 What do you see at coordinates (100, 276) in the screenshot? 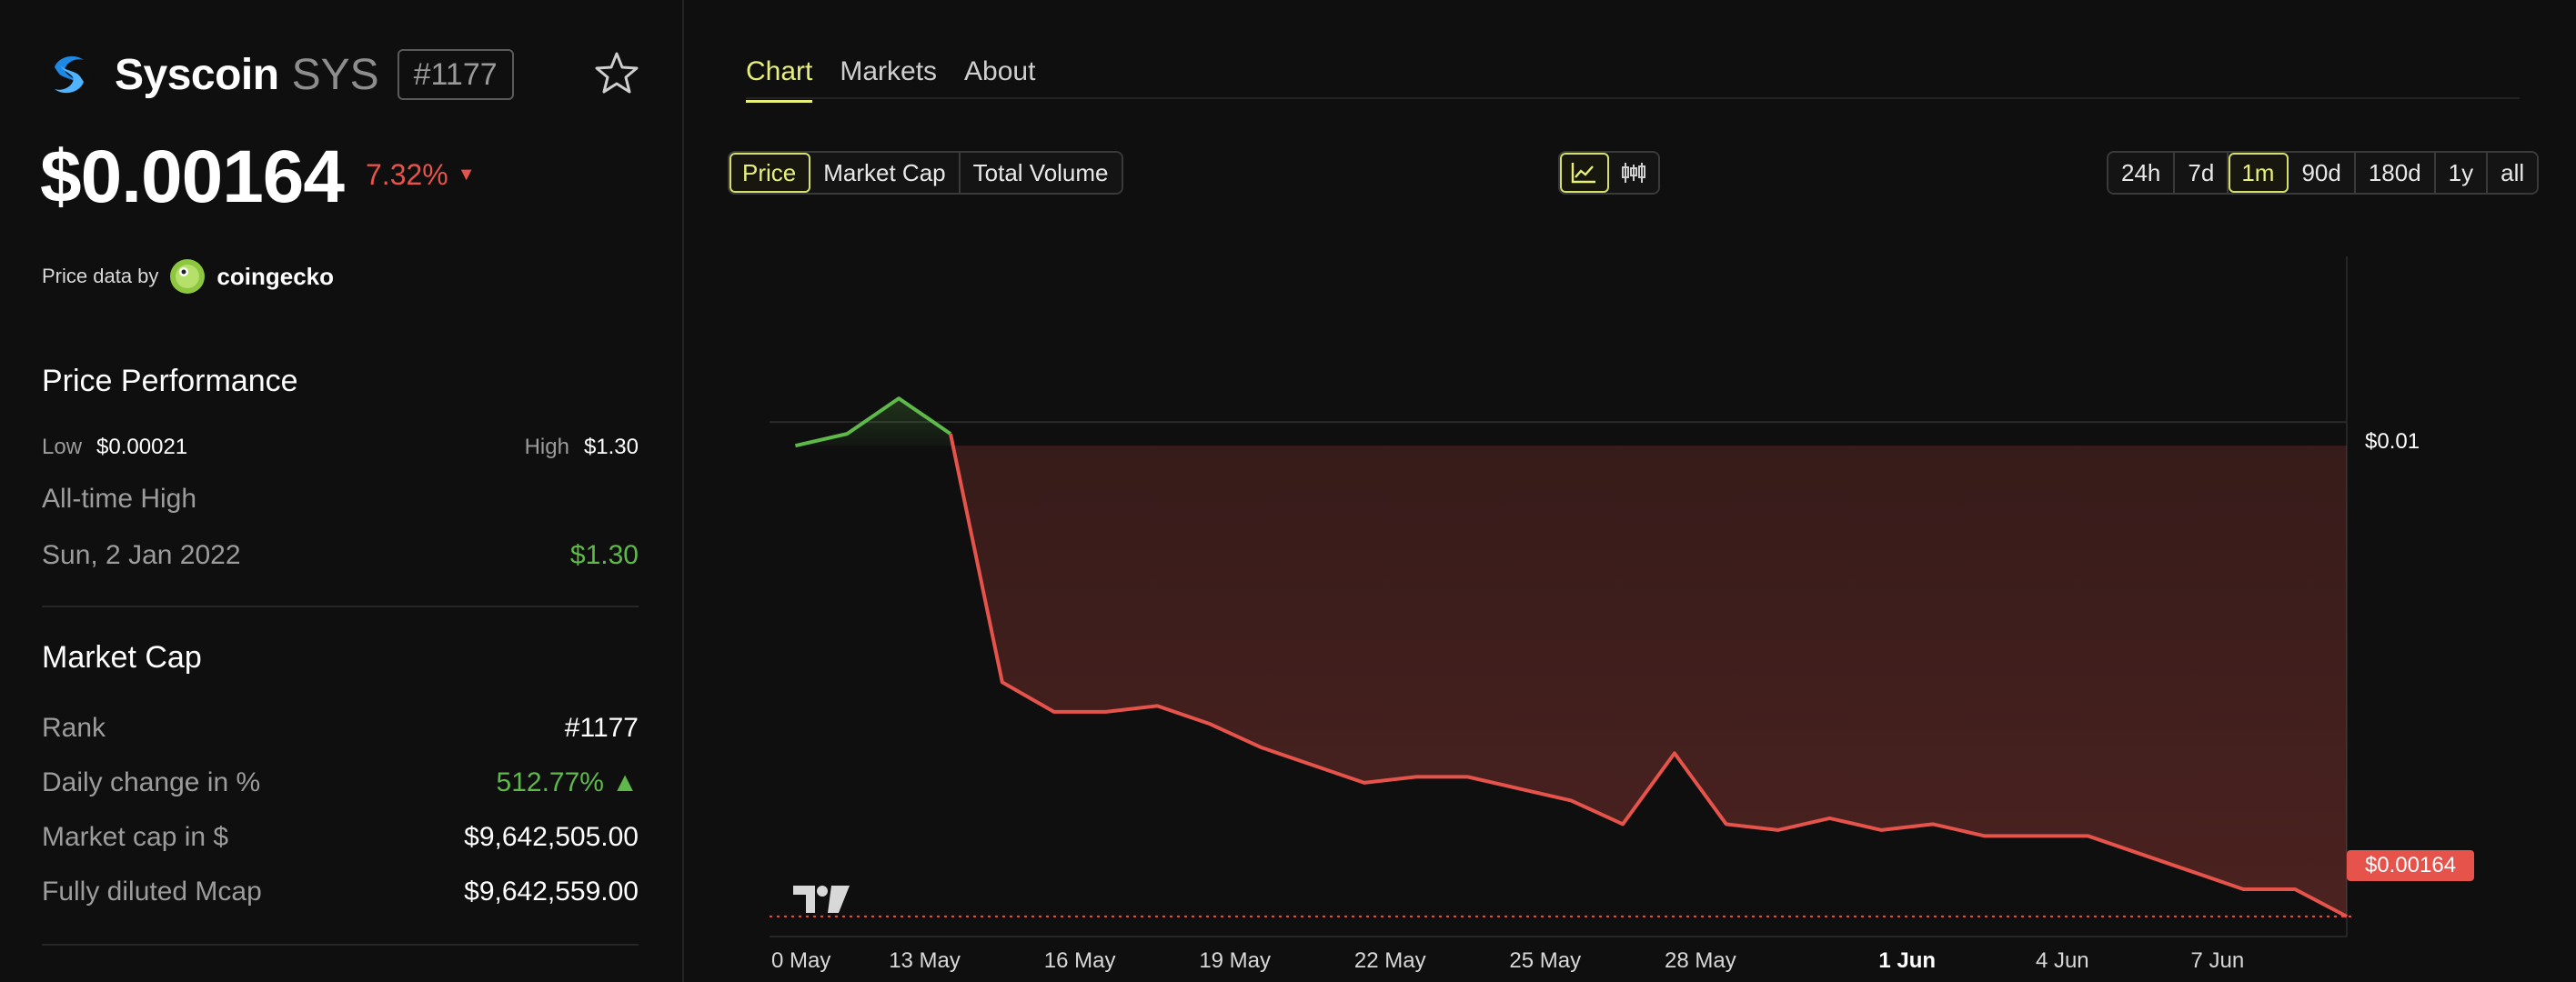
I see `price-data-label: Price data by` at bounding box center [100, 276].